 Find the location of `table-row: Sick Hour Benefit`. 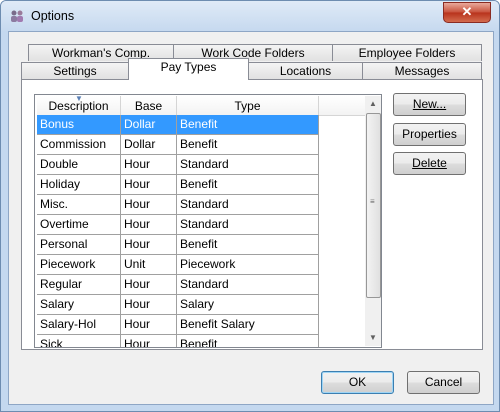

table-row: Sick Hour Benefit is located at coordinates (178, 341).